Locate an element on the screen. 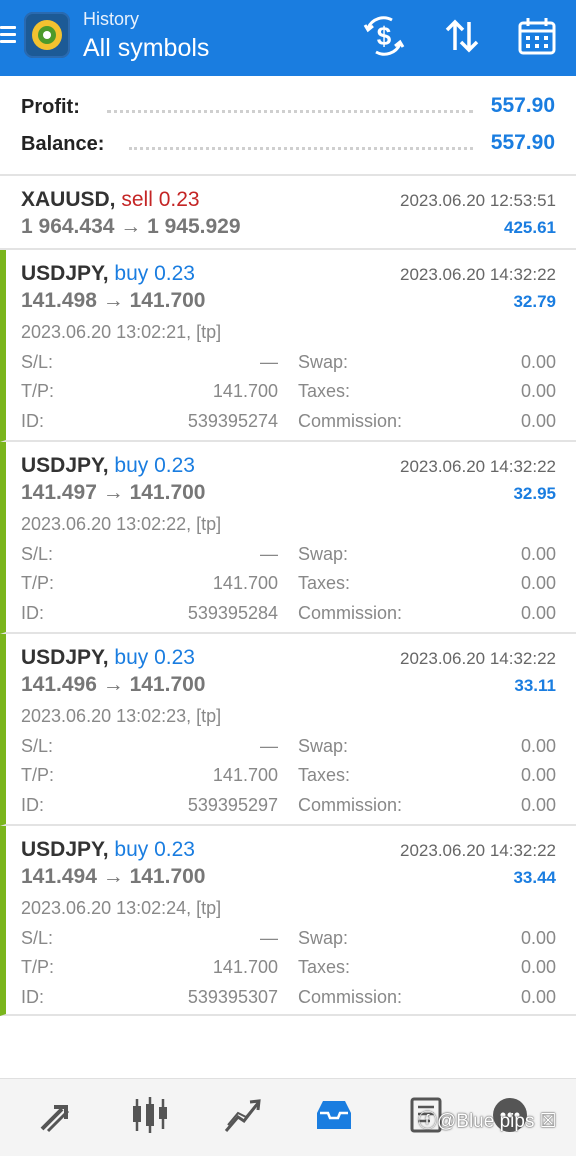  id-value: 539395274 is located at coordinates (232, 421).